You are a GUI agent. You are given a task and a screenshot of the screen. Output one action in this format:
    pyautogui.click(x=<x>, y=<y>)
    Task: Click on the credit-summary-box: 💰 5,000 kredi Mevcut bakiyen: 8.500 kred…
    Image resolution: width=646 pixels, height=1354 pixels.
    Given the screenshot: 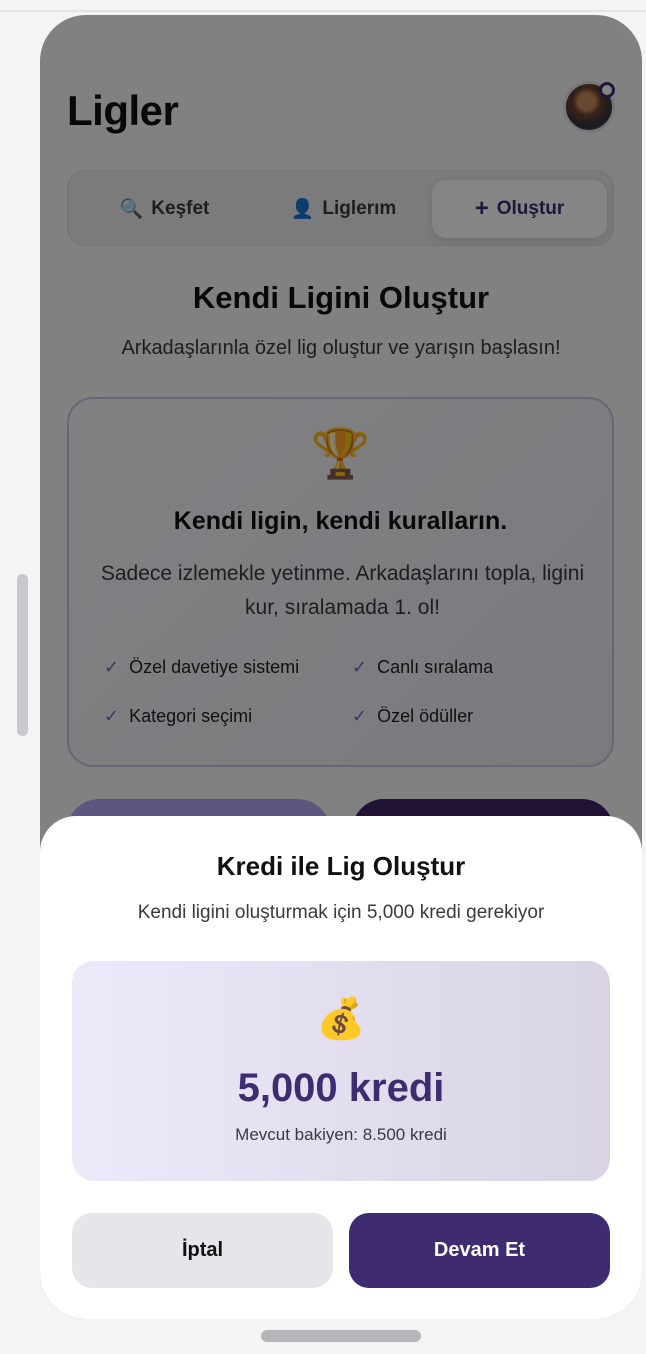 What is the action you would take?
    pyautogui.click(x=341, y=1071)
    